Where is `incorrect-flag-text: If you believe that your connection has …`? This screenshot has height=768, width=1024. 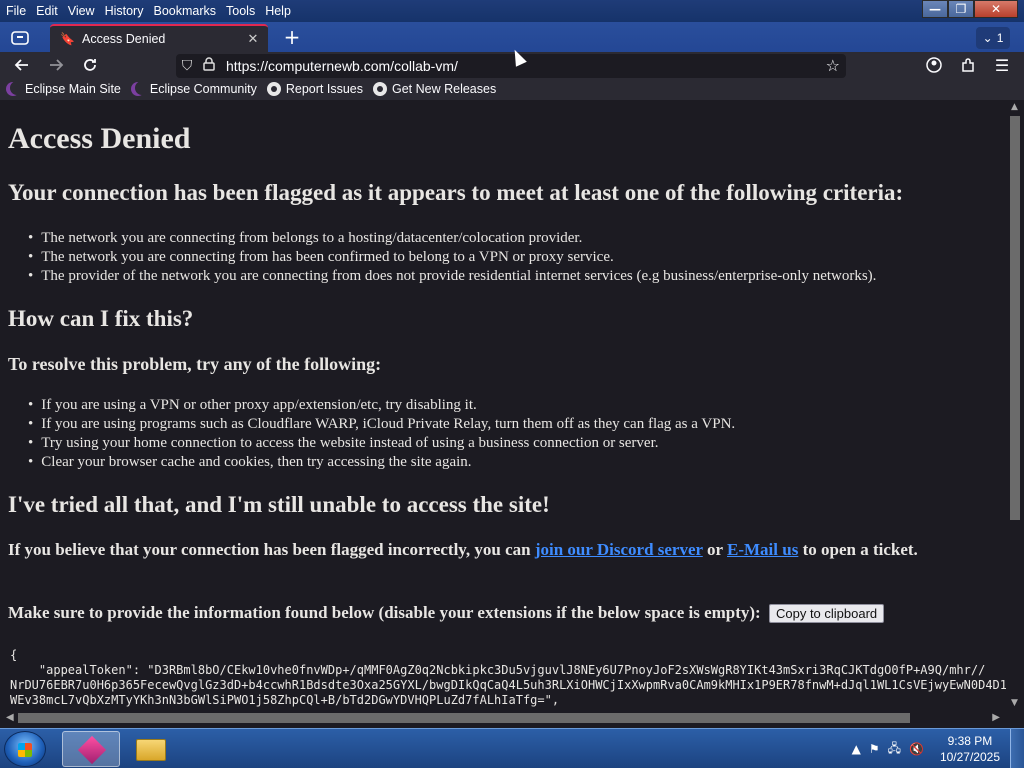 incorrect-flag-text: If you believe that your connection has … is located at coordinates (493, 550).